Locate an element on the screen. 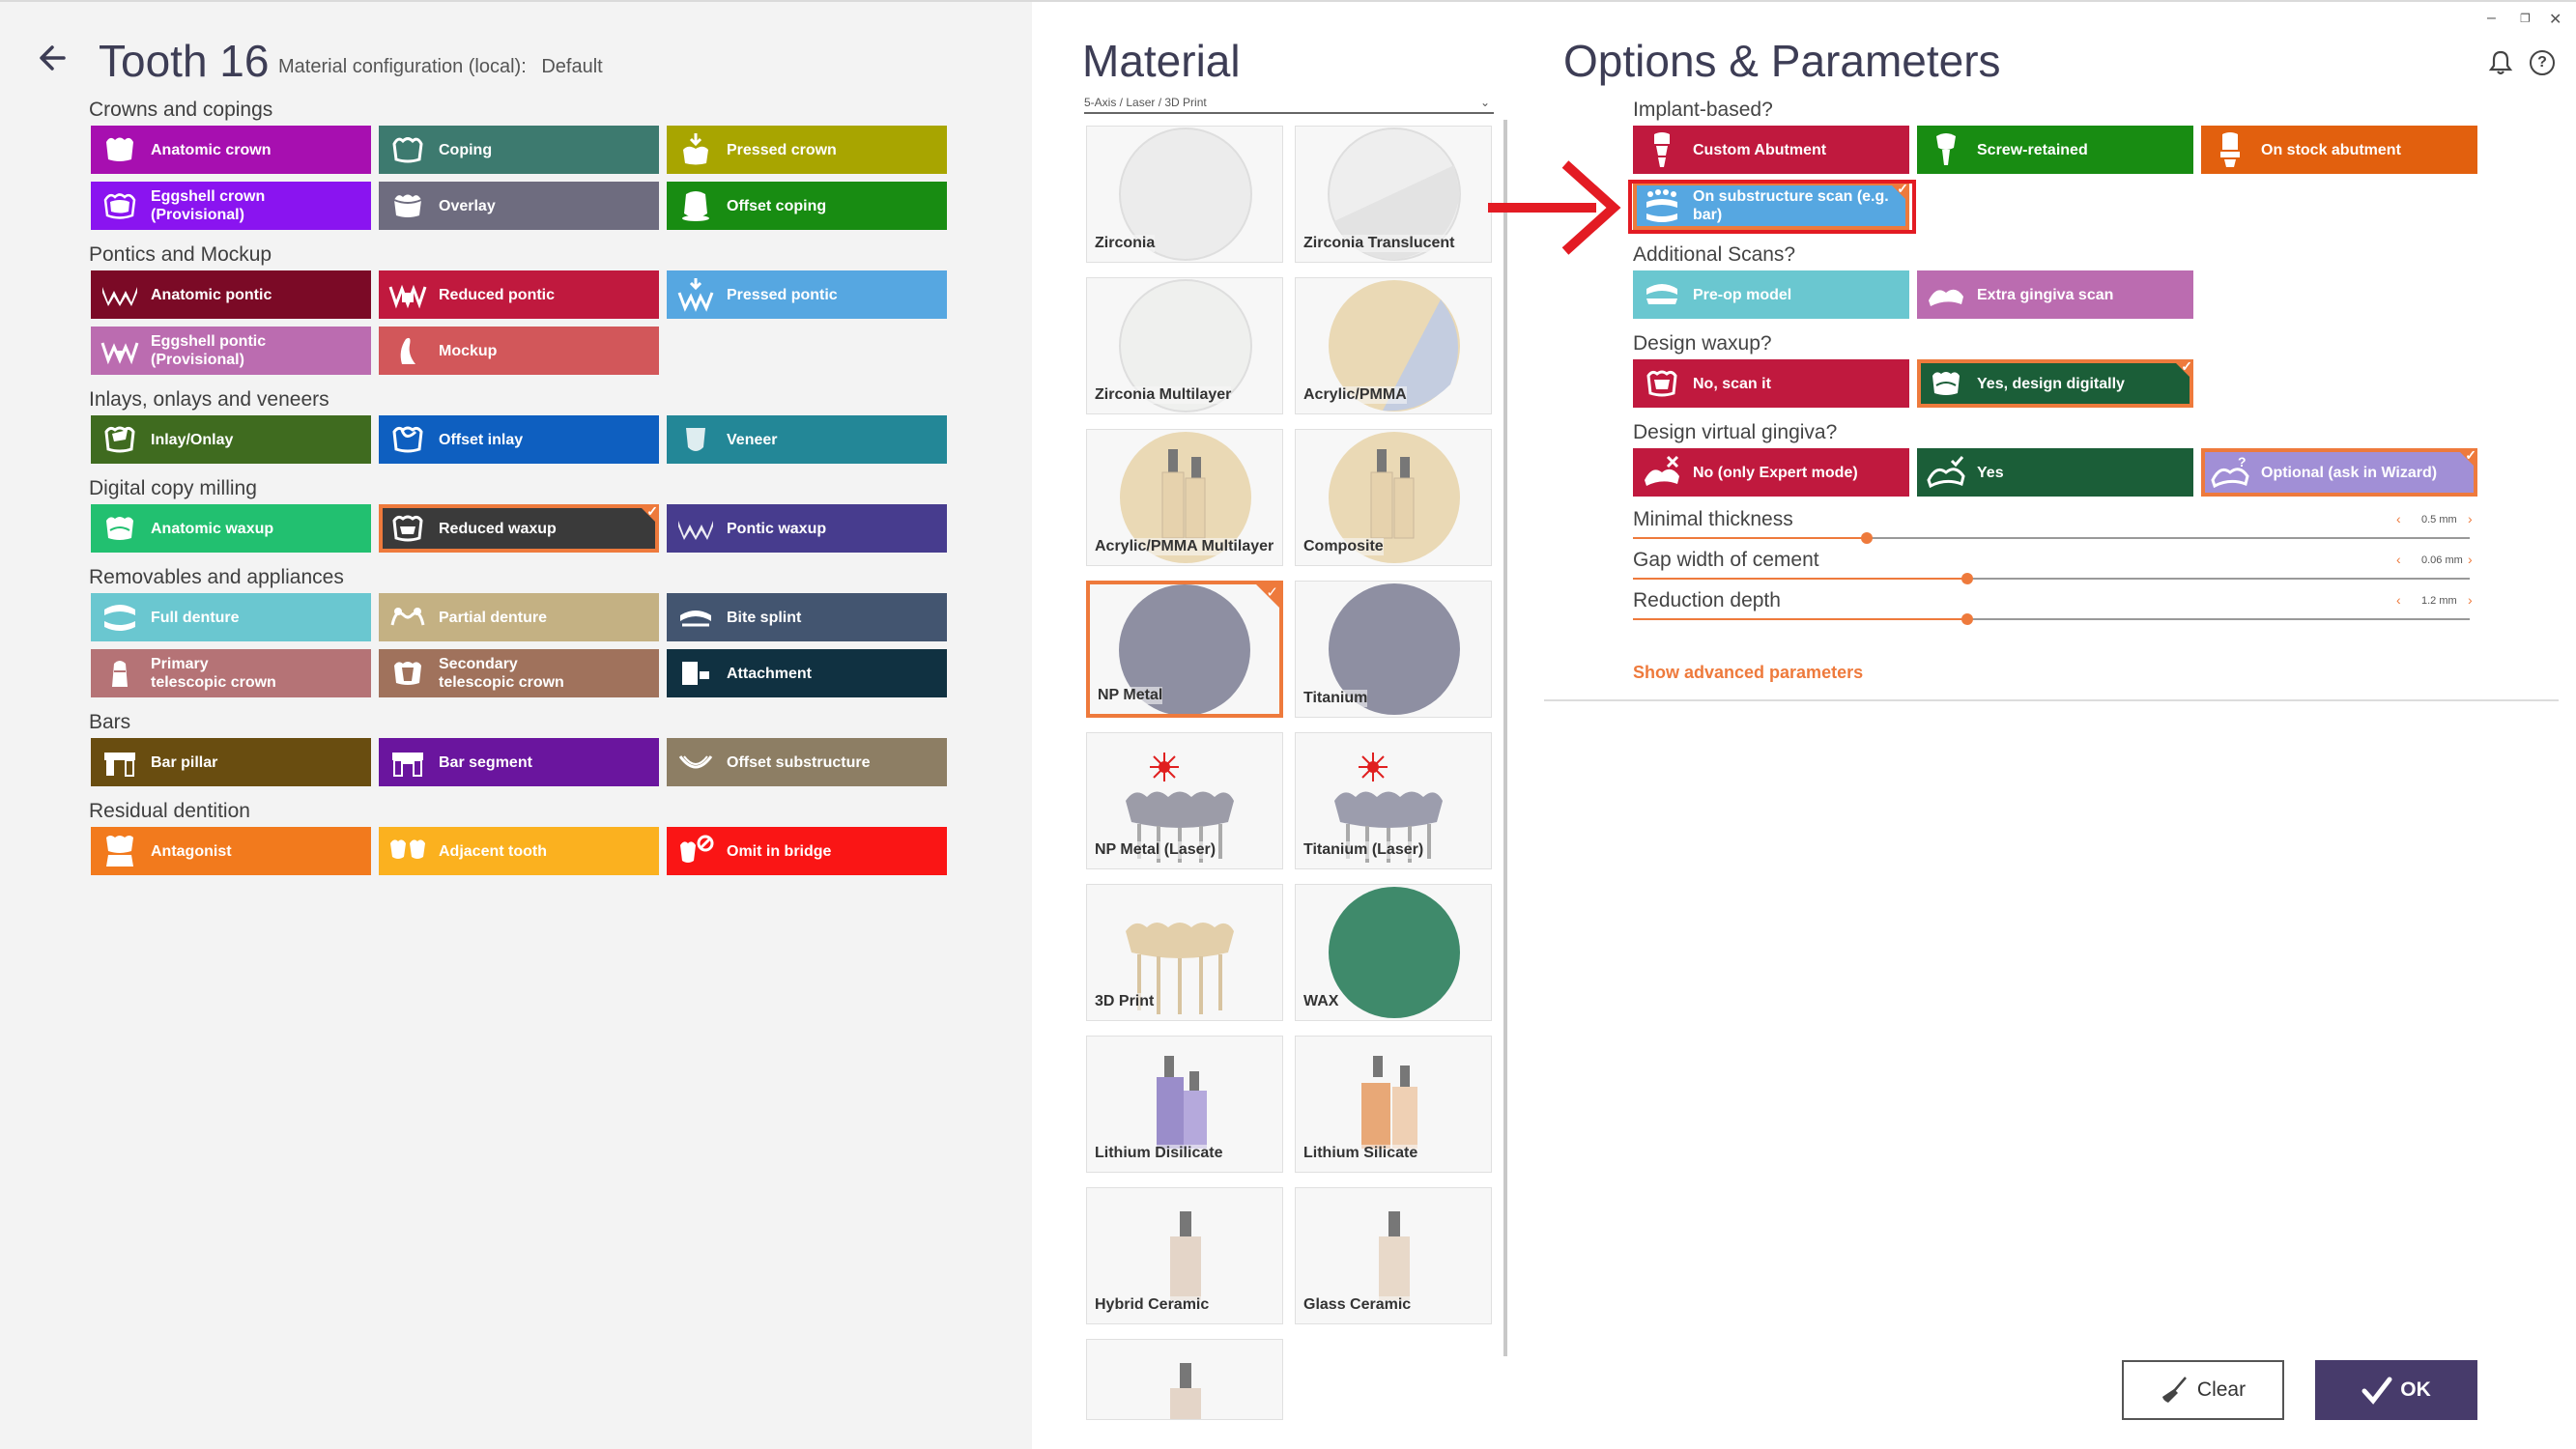 The width and height of the screenshot is (2576, 1449). clear-button: Clear is located at coordinates (2203, 1390).